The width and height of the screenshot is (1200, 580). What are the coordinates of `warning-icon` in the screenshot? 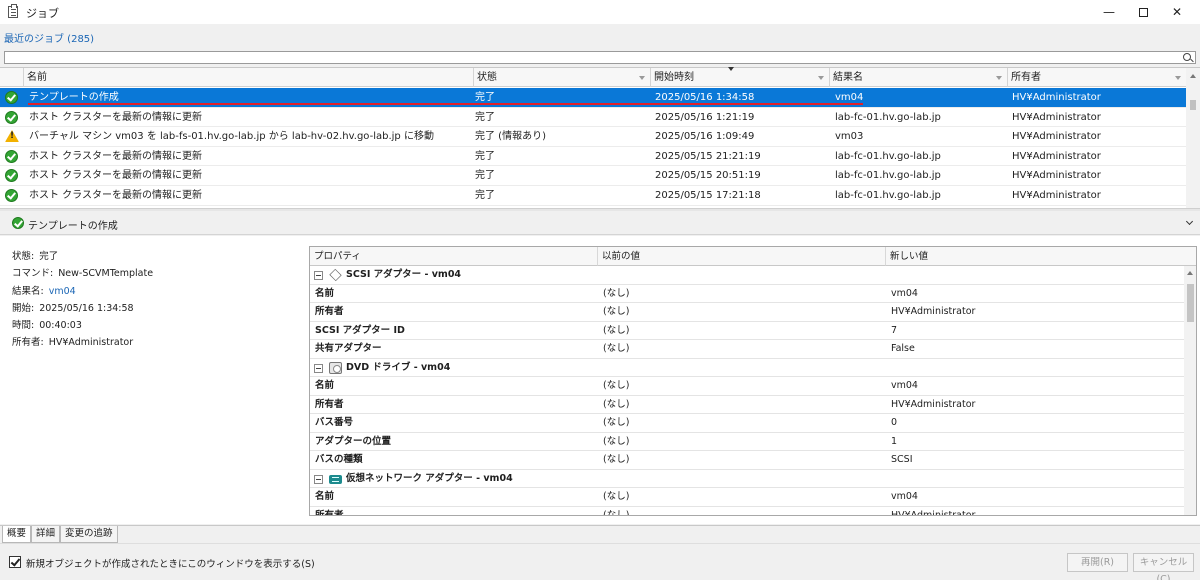 It's located at (12, 136).